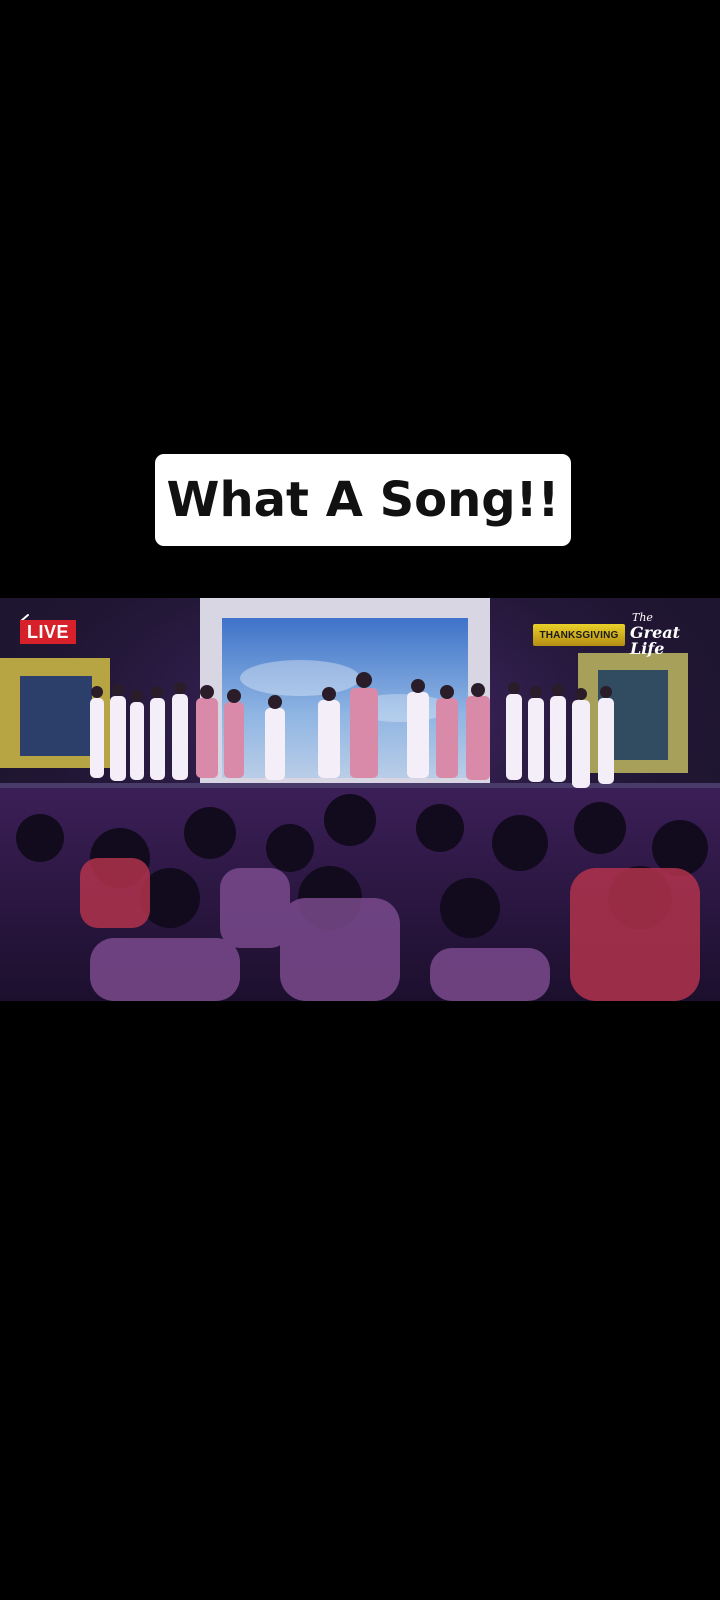 This screenshot has width=720, height=1600. I want to click on brand-logo-line2: Great Life, so click(655, 640).